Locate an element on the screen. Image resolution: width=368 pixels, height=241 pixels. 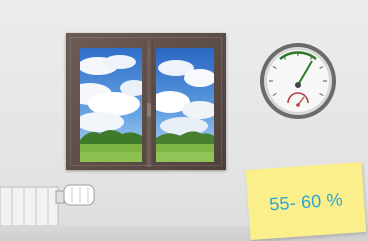
window-pane-right is located at coordinates (185, 105).